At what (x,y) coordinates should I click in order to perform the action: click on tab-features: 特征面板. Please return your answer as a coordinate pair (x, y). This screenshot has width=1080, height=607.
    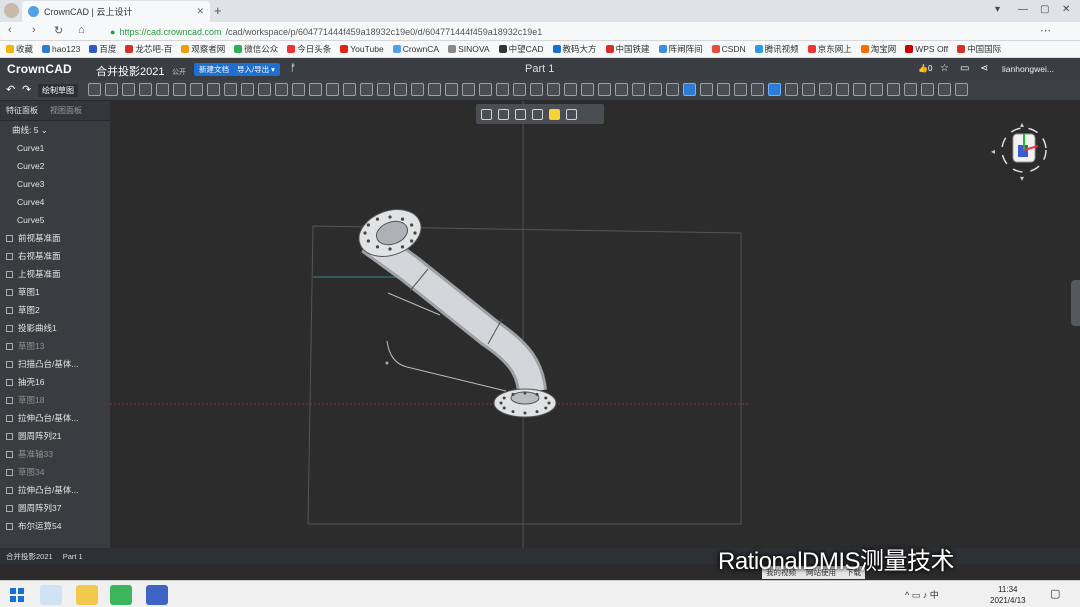
    Looking at the image, I should click on (22, 110).